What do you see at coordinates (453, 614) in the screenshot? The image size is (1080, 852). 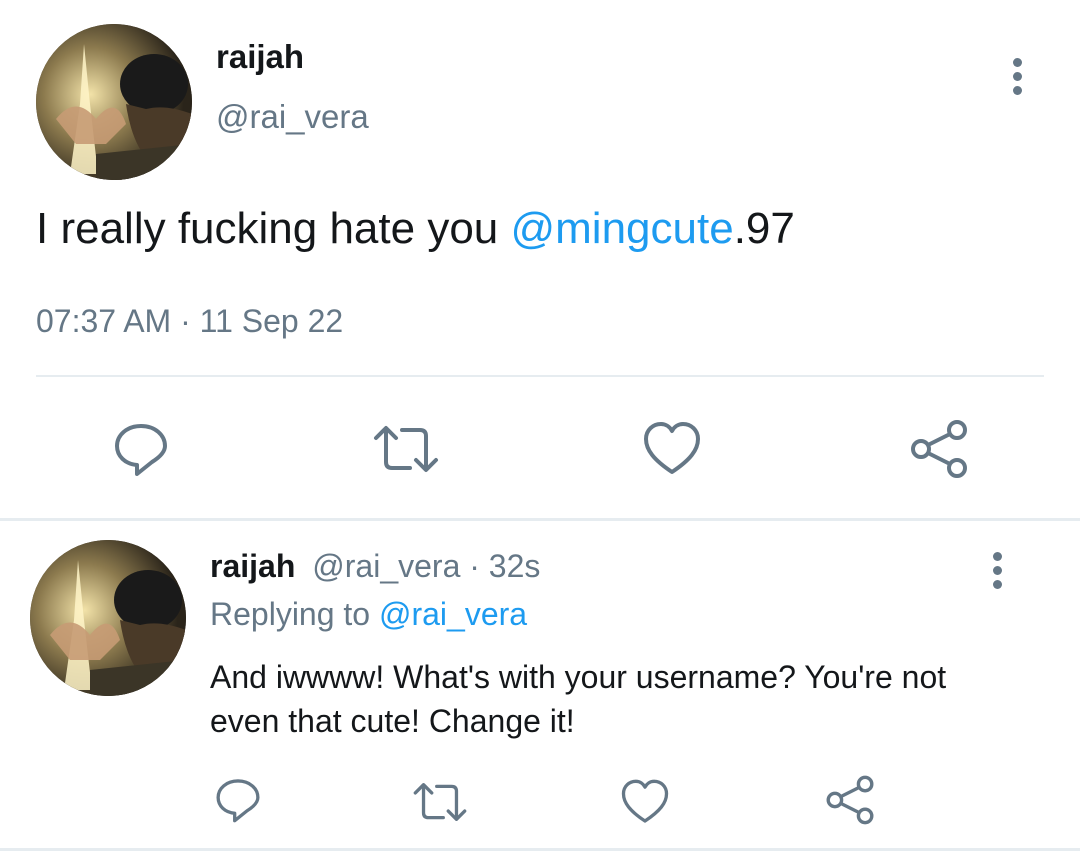 I see `replying-to-link: @rai_vera` at bounding box center [453, 614].